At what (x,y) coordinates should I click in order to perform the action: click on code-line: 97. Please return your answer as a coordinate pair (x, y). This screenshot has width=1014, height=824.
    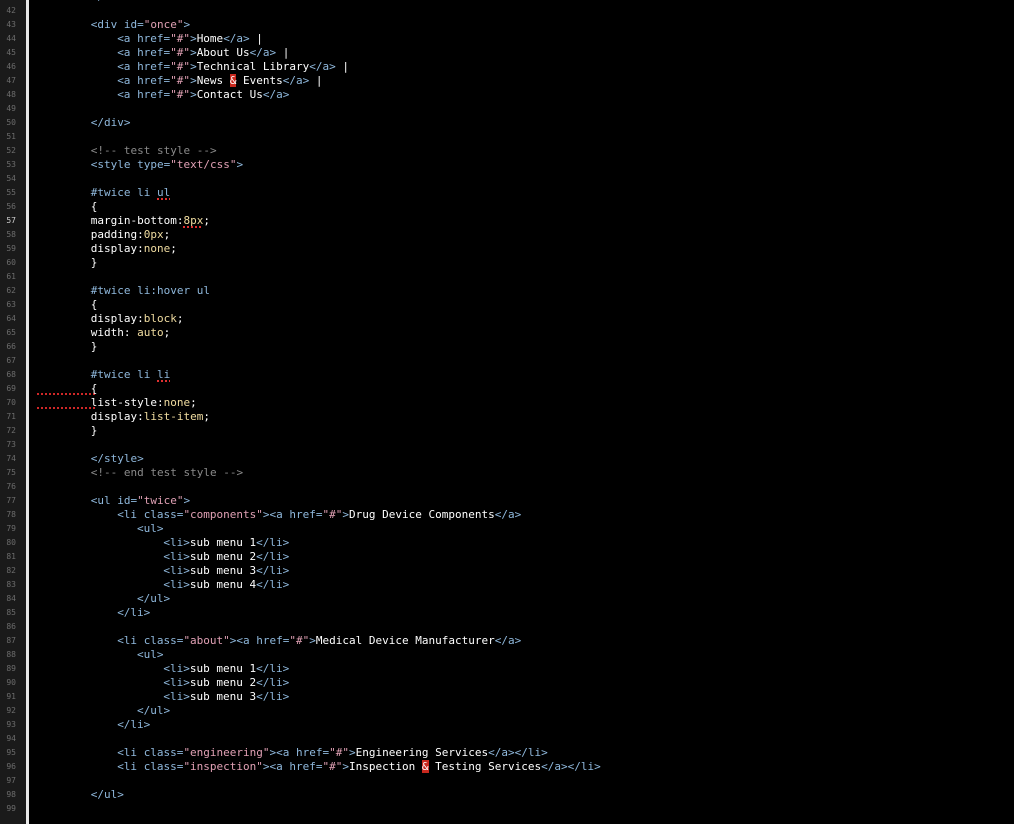
    Looking at the image, I should click on (507, 781).